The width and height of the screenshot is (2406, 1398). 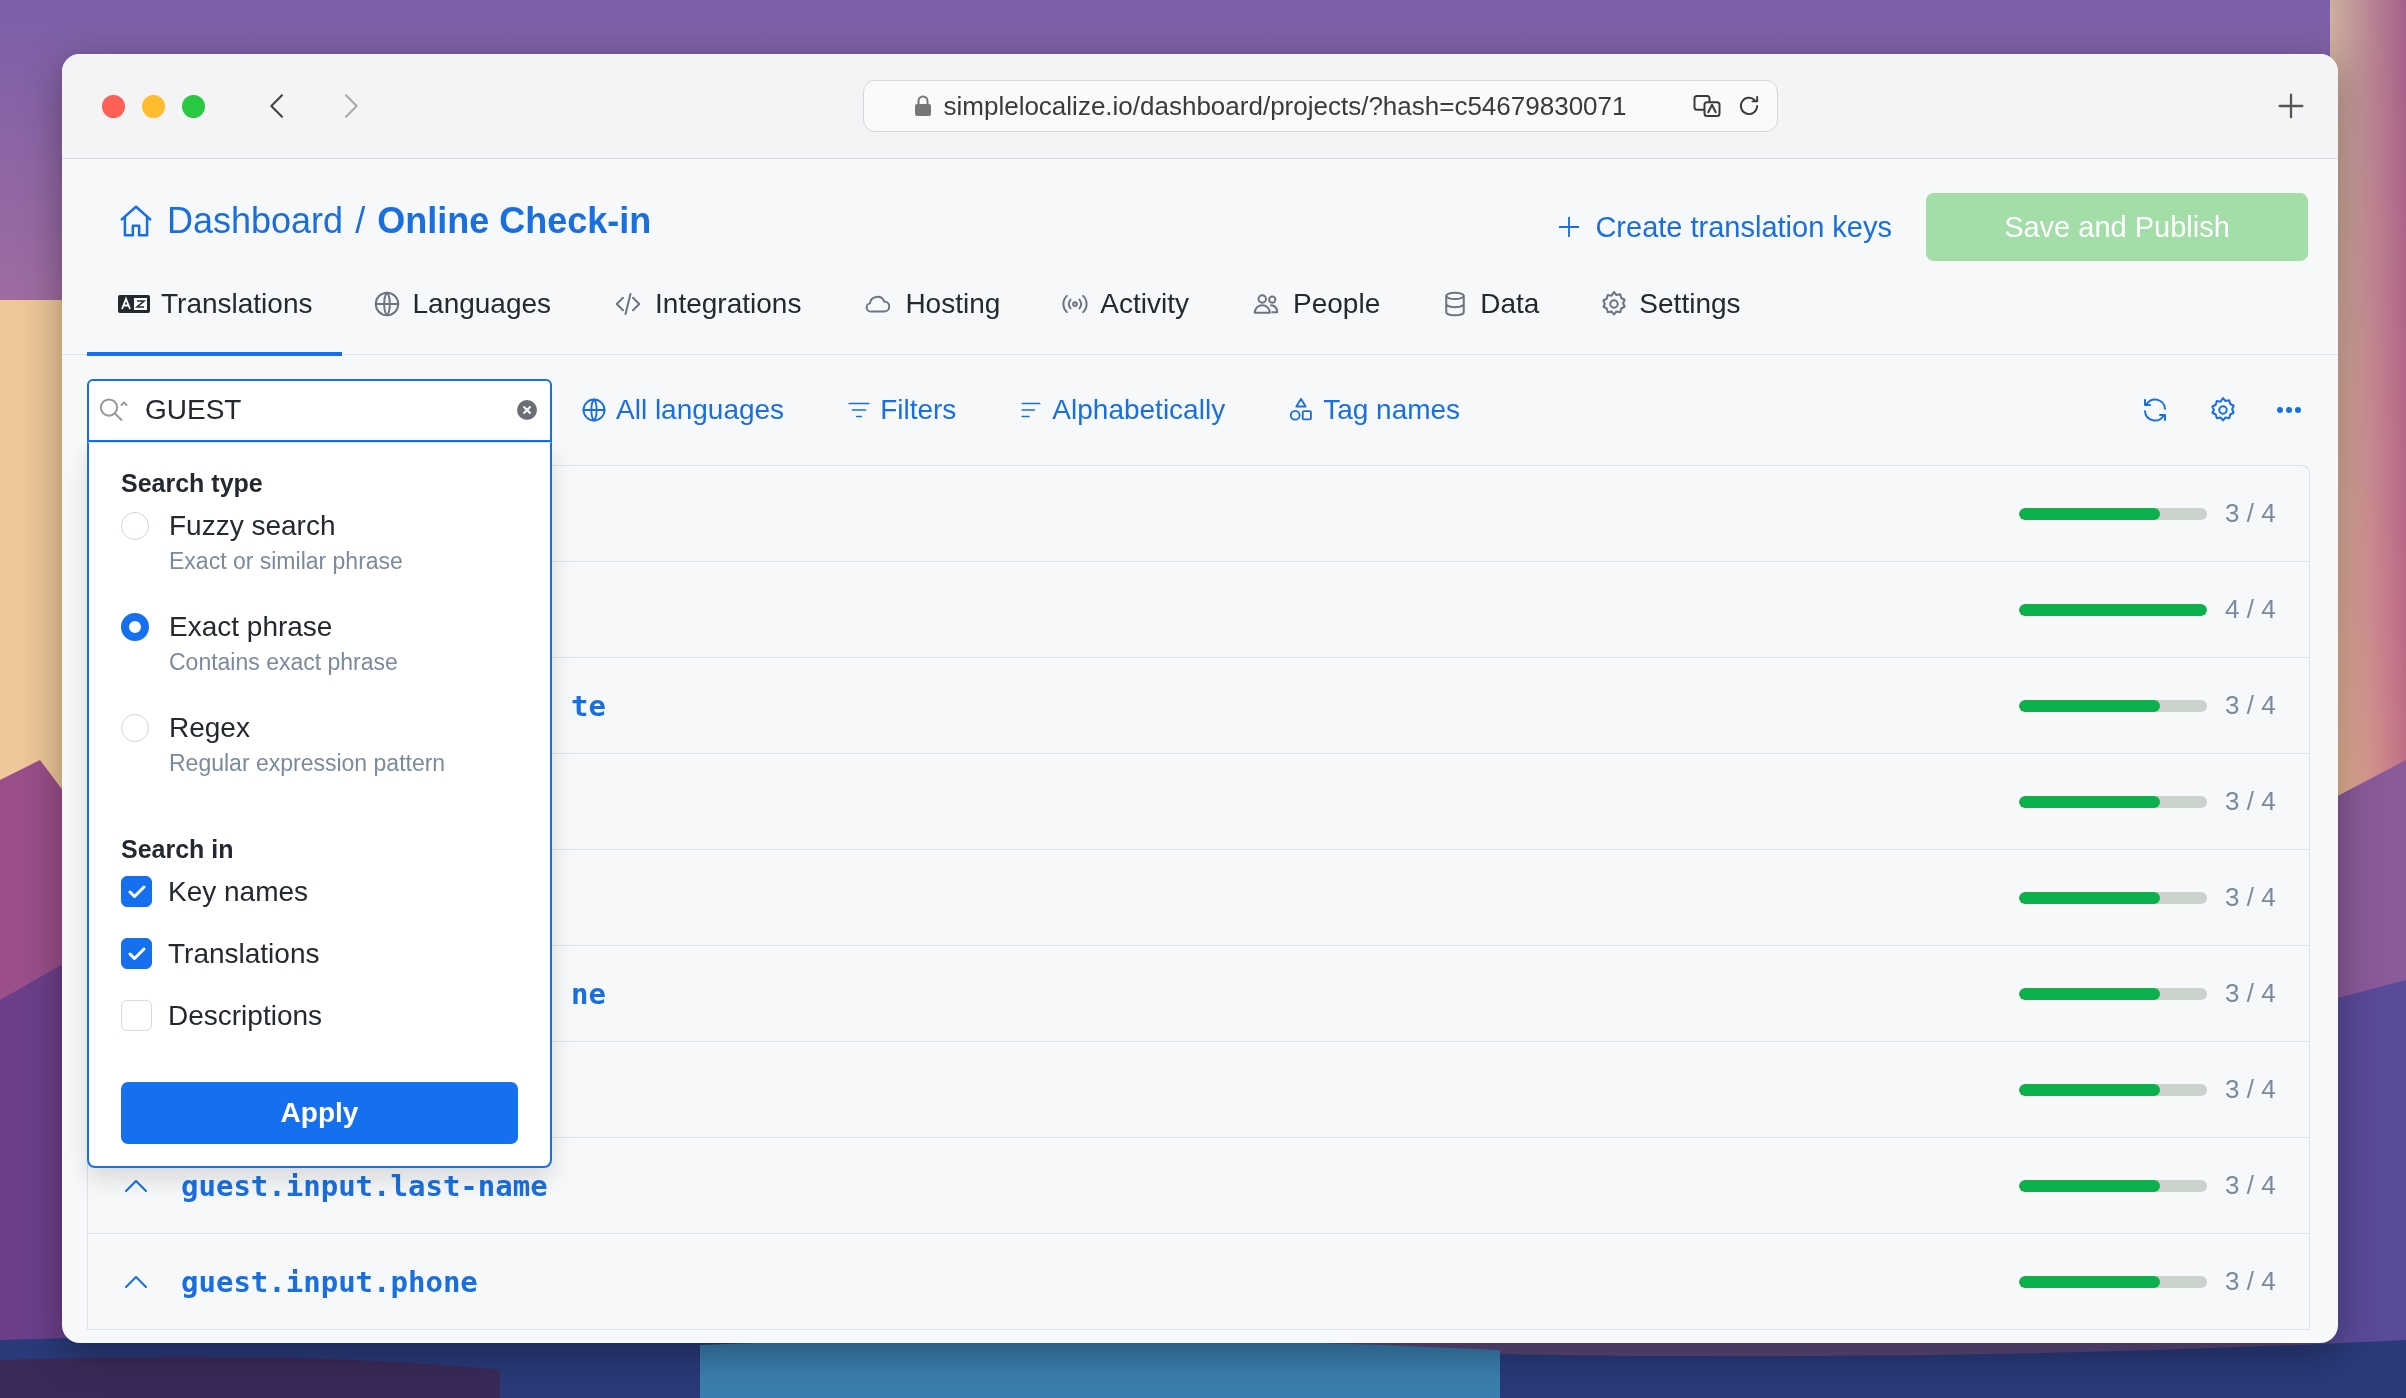 I want to click on section-title: Search type, so click(x=192, y=483).